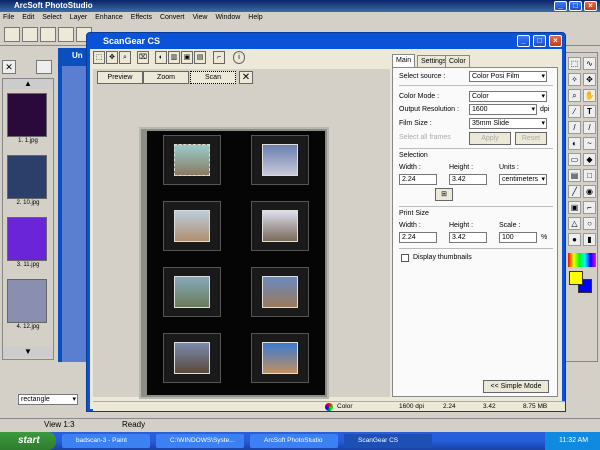 The height and width of the screenshot is (450, 600). What do you see at coordinates (246, 77) in the screenshot?
I see `cancel-icon: ✕` at bounding box center [246, 77].